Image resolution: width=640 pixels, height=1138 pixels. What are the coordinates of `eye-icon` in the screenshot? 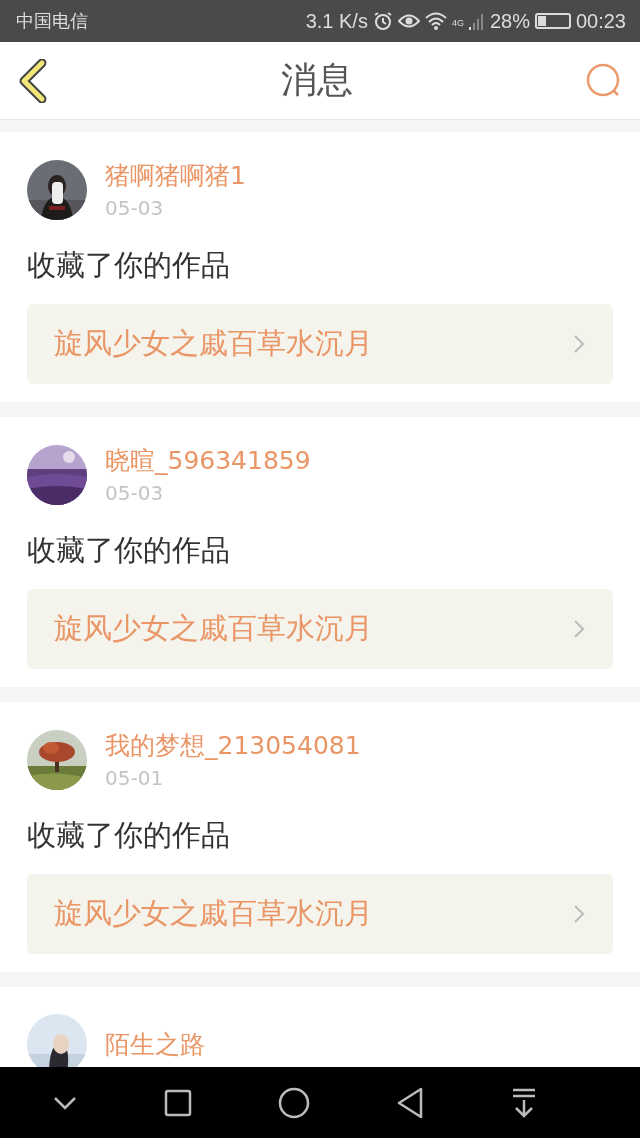 It's located at (408, 21).